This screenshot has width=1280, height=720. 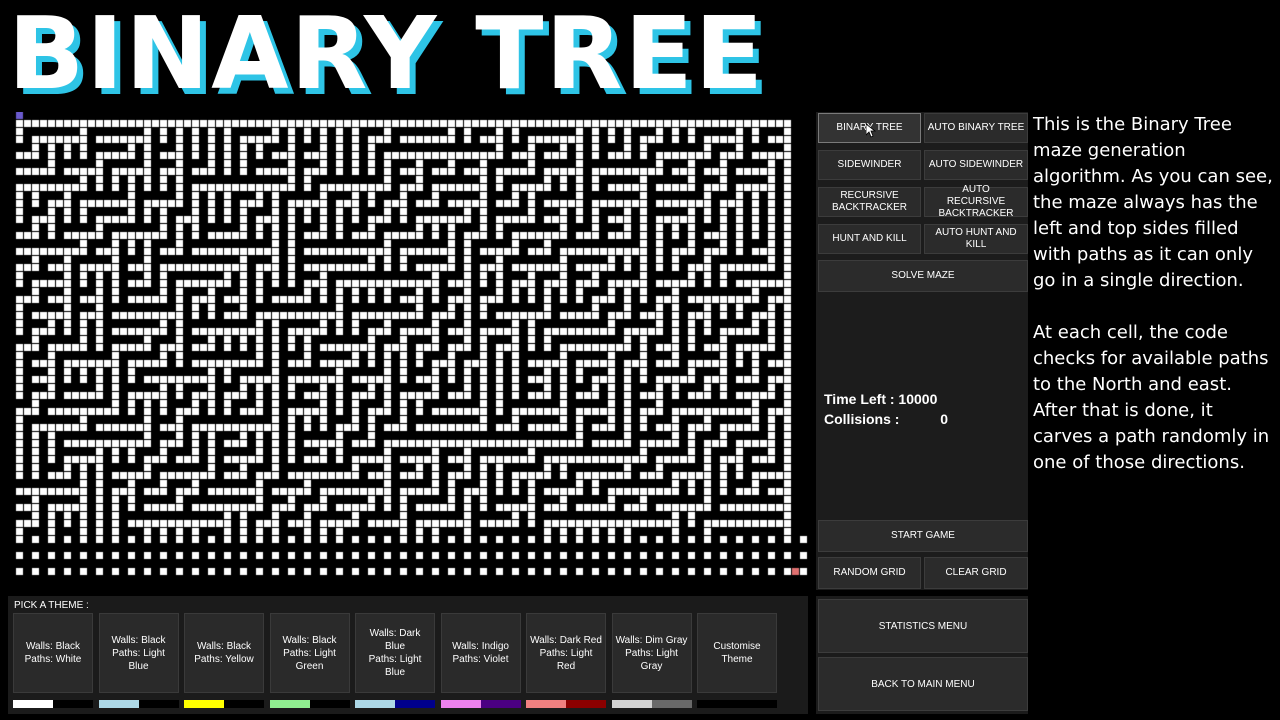 I want to click on theme-walls-text: Customise, so click(x=737, y=646).